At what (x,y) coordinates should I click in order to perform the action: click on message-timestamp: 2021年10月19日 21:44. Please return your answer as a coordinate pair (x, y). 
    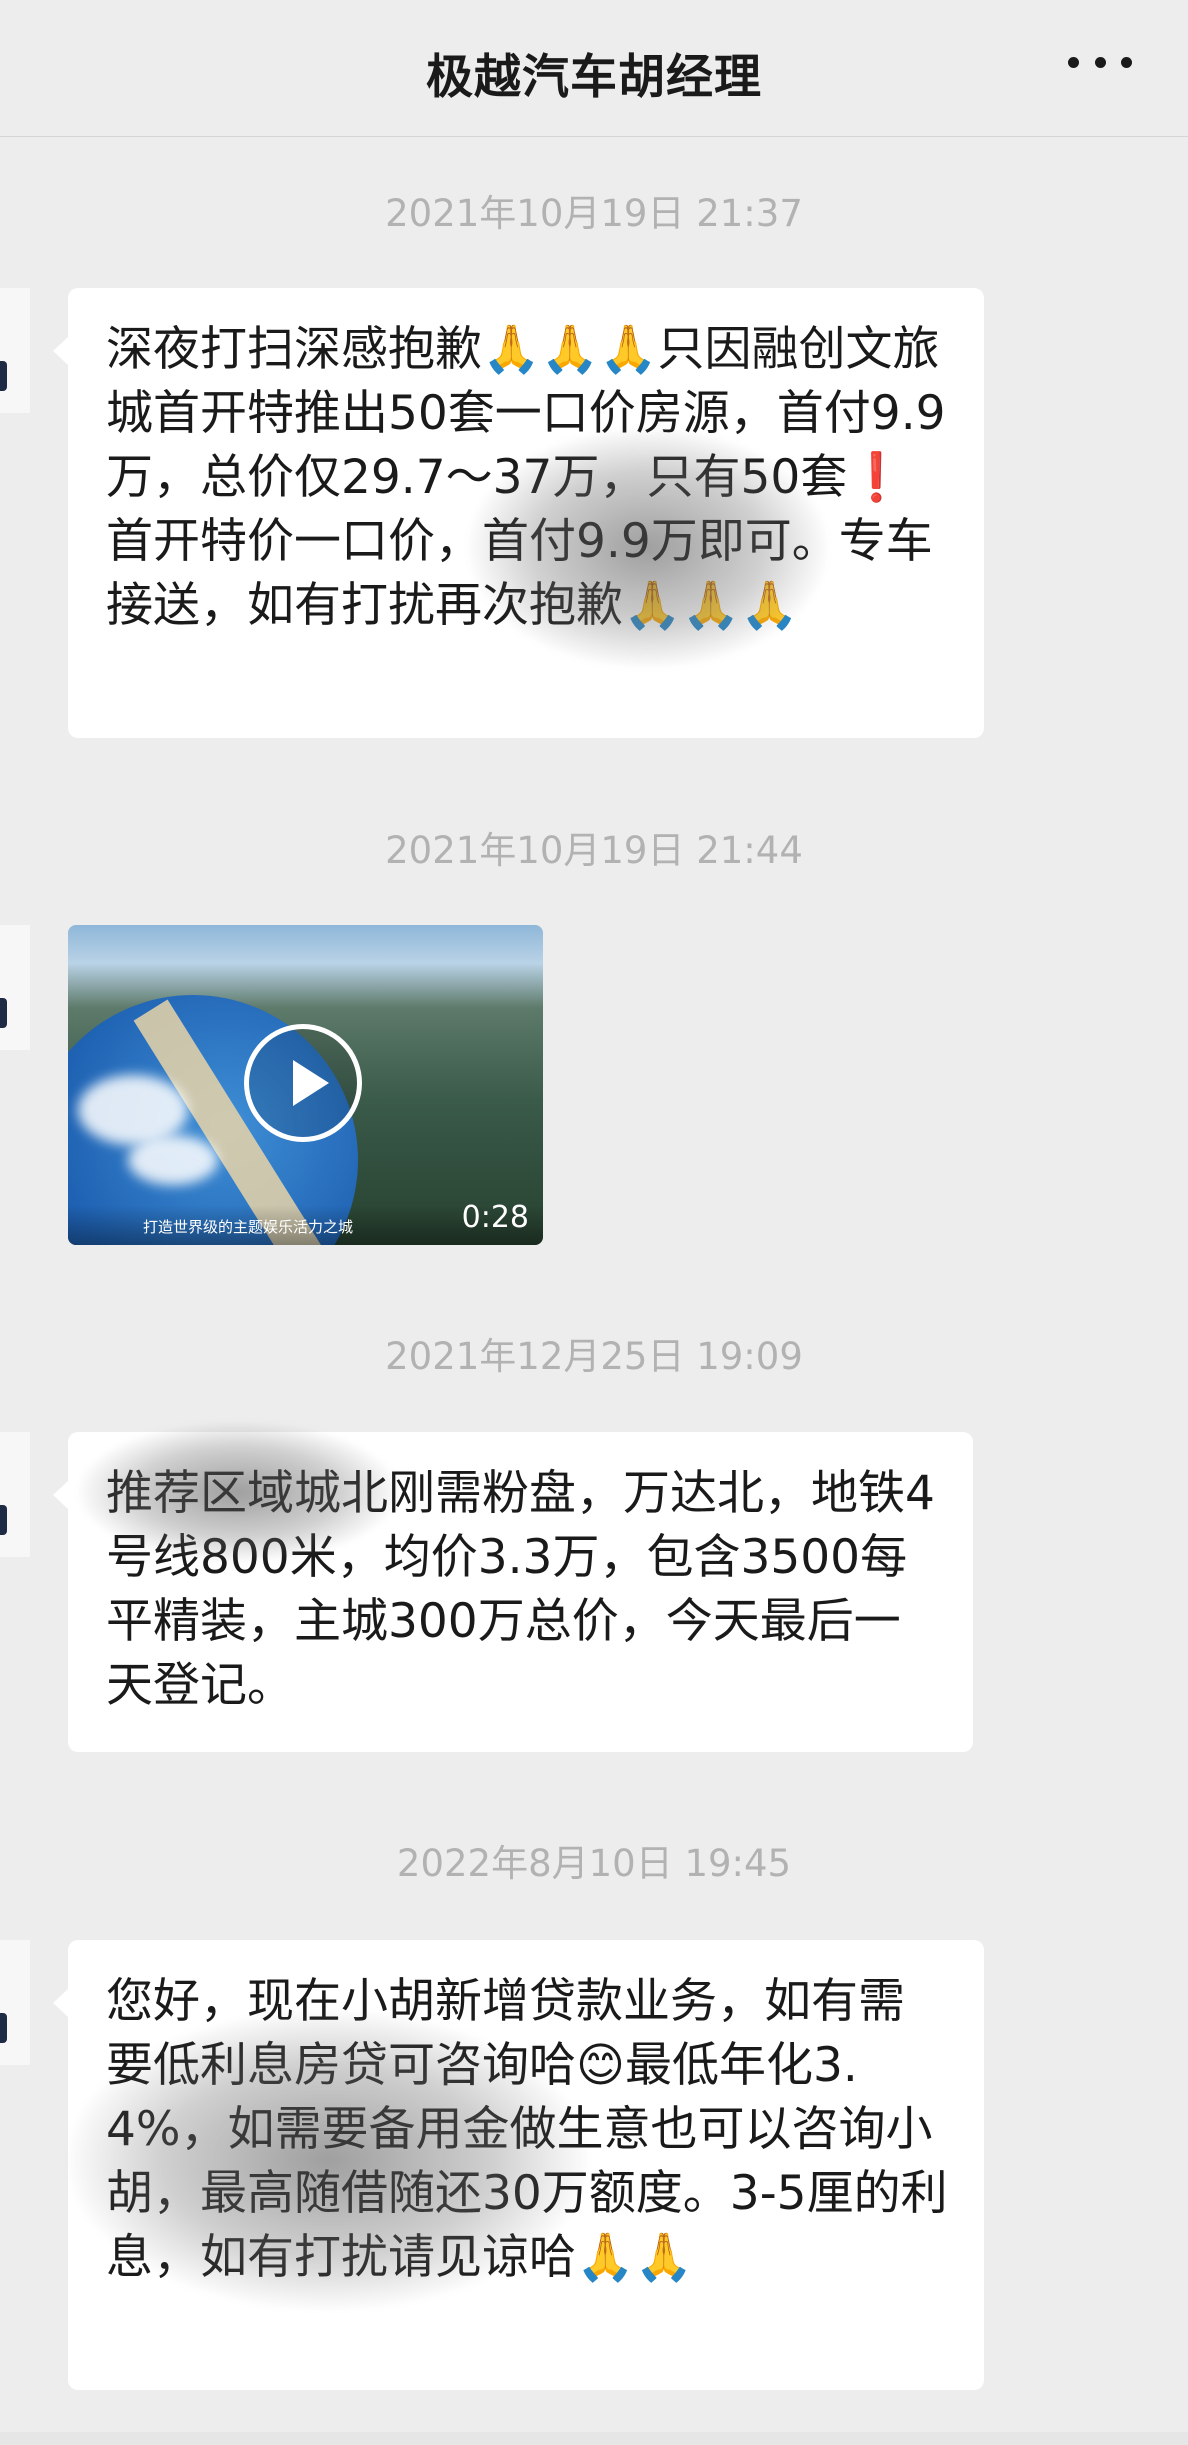
    Looking at the image, I should click on (594, 850).